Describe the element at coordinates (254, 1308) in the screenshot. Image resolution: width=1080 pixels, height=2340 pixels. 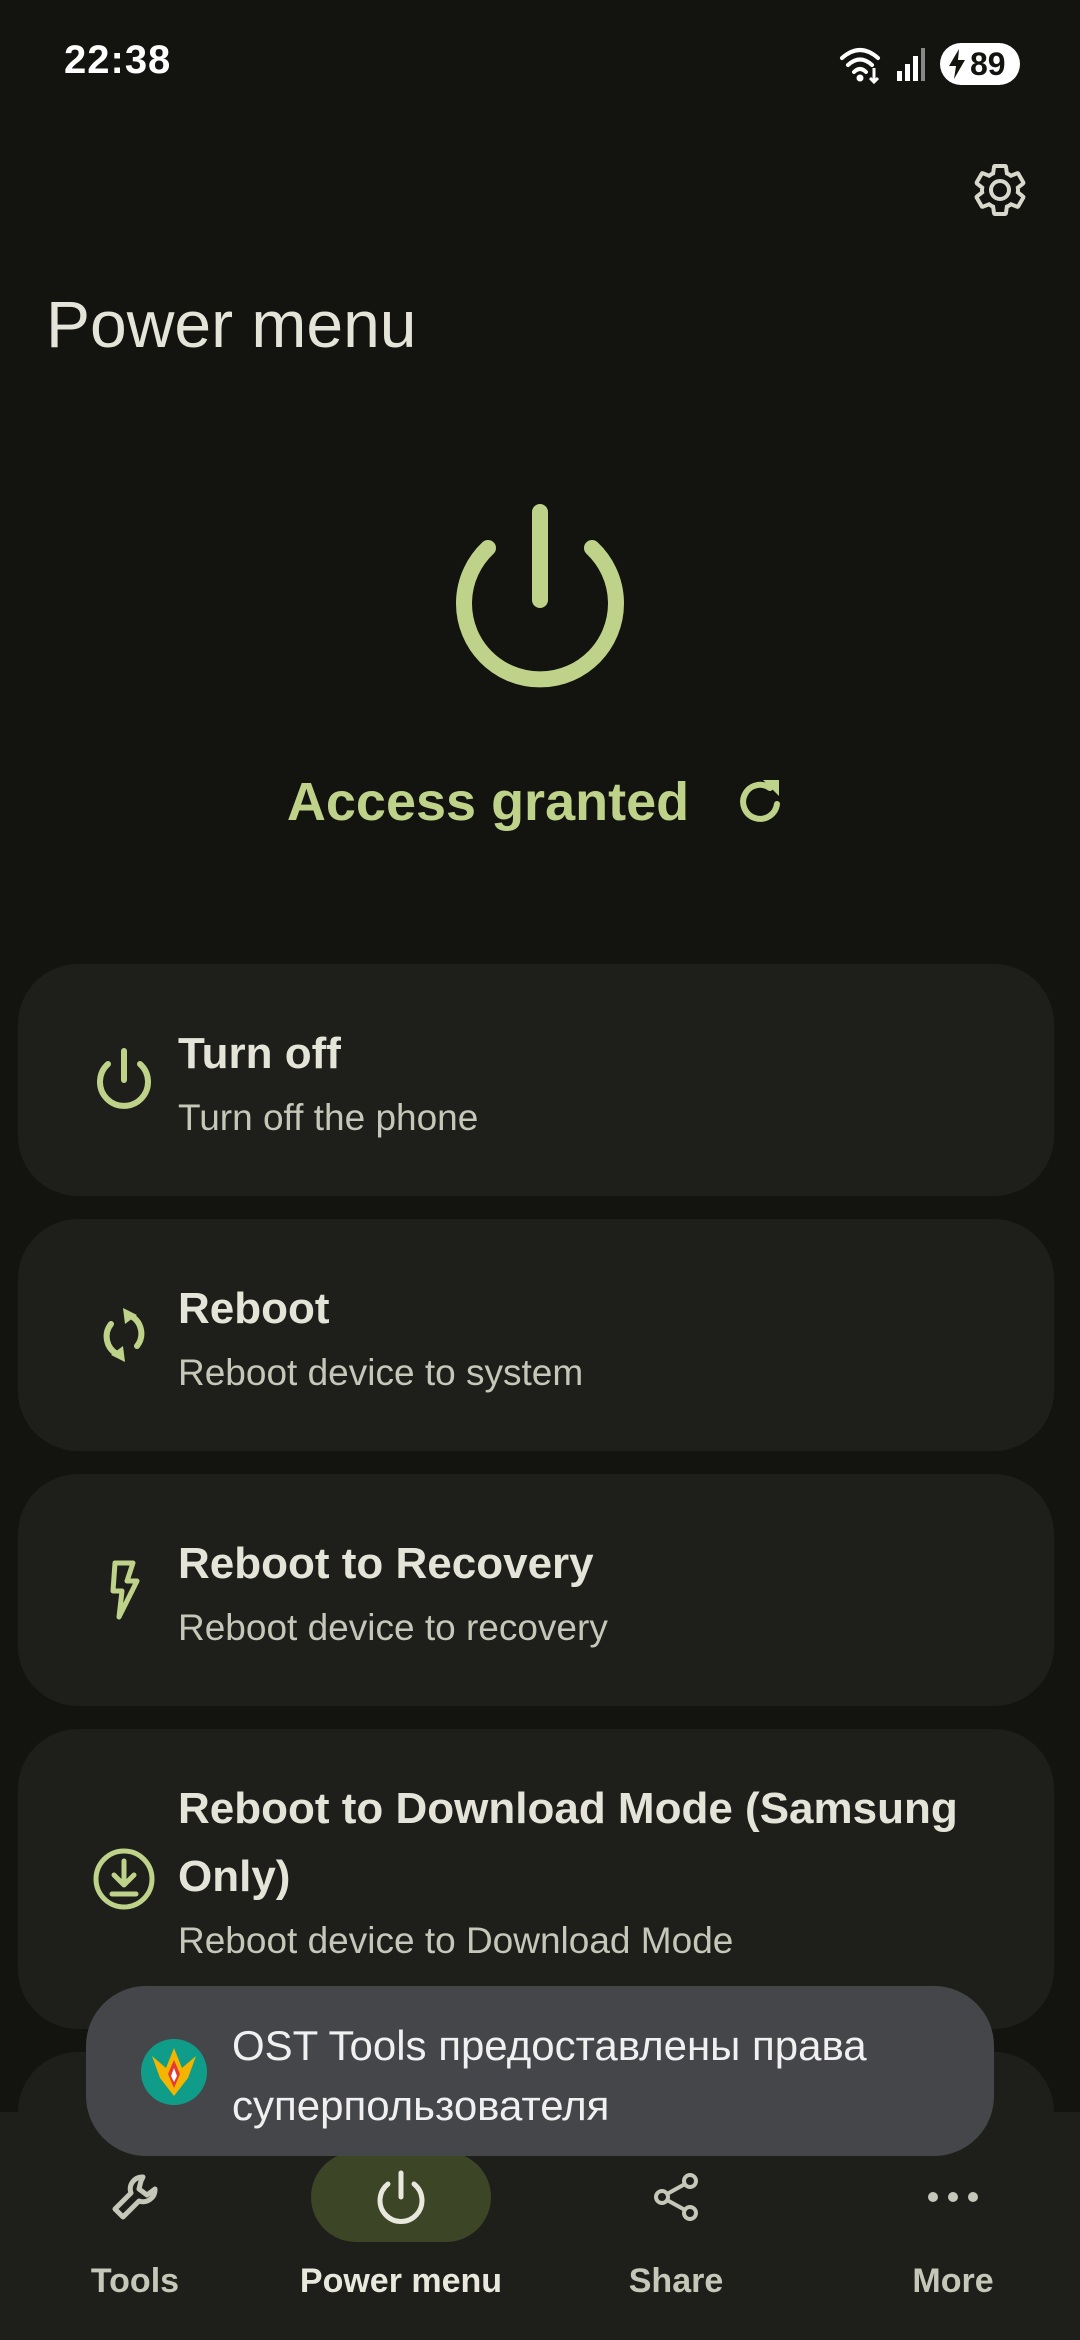
I see `action-title: Reboot` at that location.